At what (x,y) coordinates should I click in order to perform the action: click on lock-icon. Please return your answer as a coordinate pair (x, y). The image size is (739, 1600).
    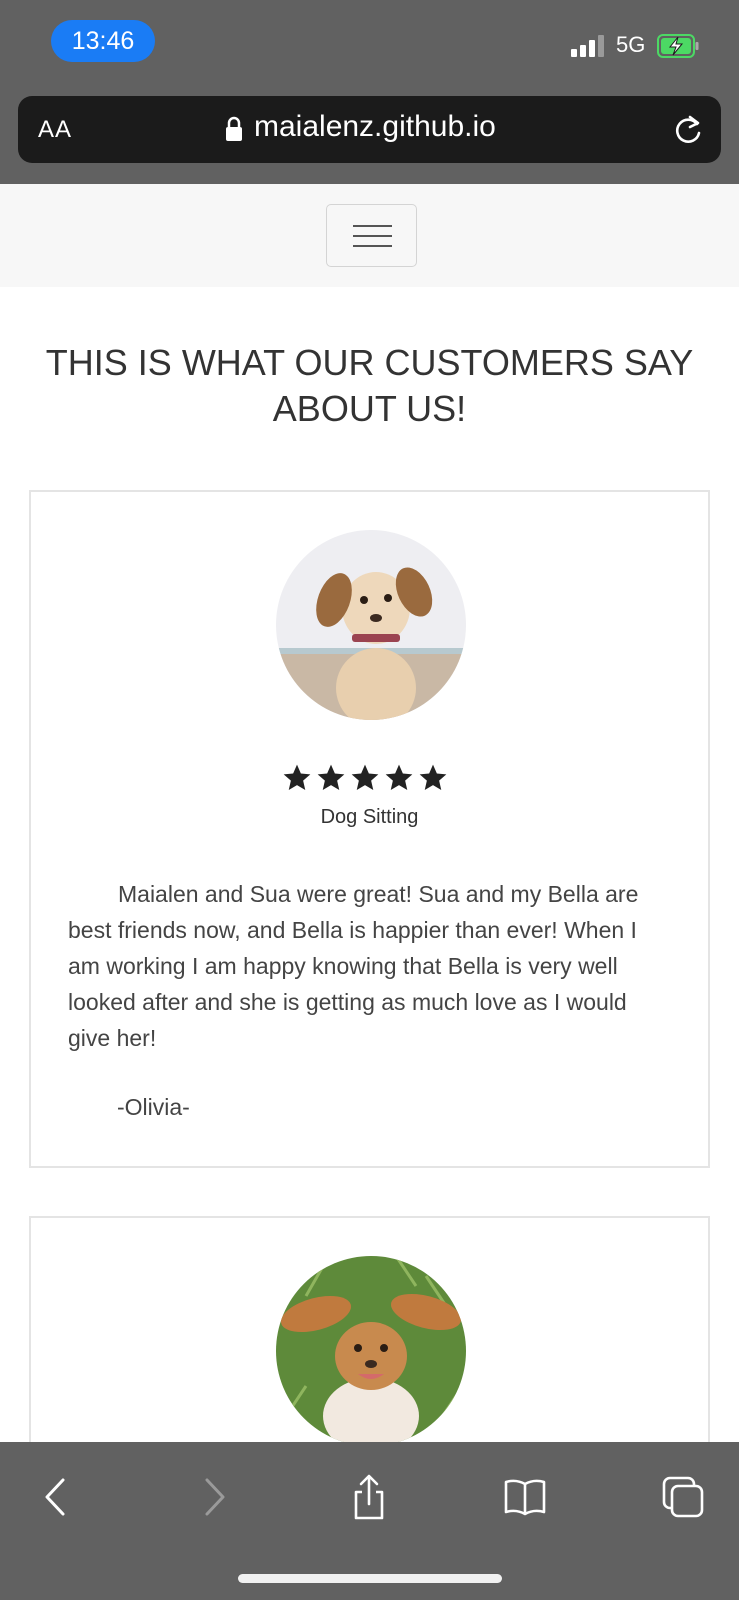
    Looking at the image, I should click on (234, 128).